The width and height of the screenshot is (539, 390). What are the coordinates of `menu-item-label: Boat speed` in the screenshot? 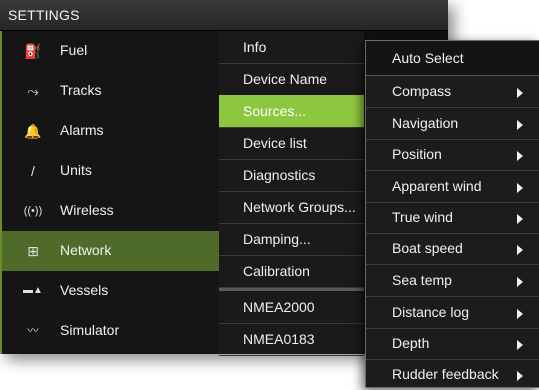 It's located at (427, 248).